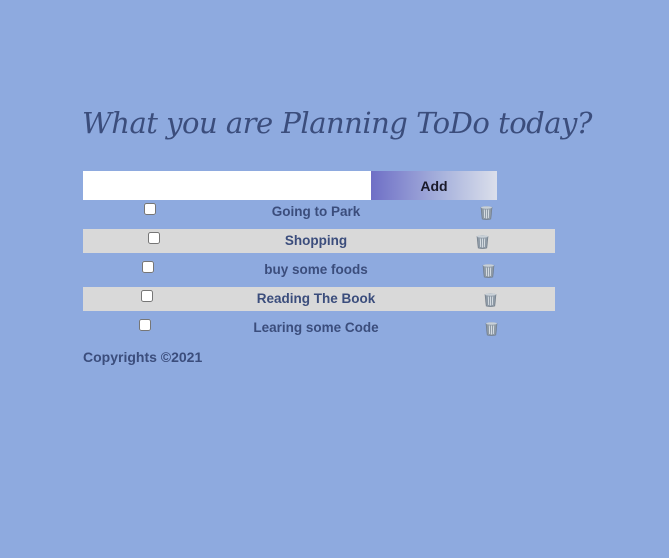 The image size is (669, 558). I want to click on todo-item: Learing some Code, so click(319, 328).